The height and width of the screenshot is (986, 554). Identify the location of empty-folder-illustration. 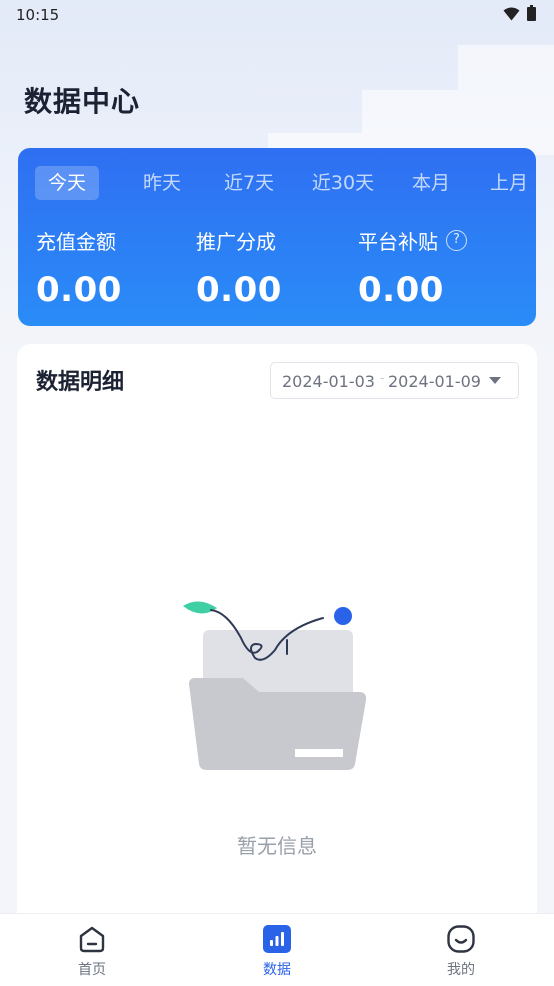
(275, 685).